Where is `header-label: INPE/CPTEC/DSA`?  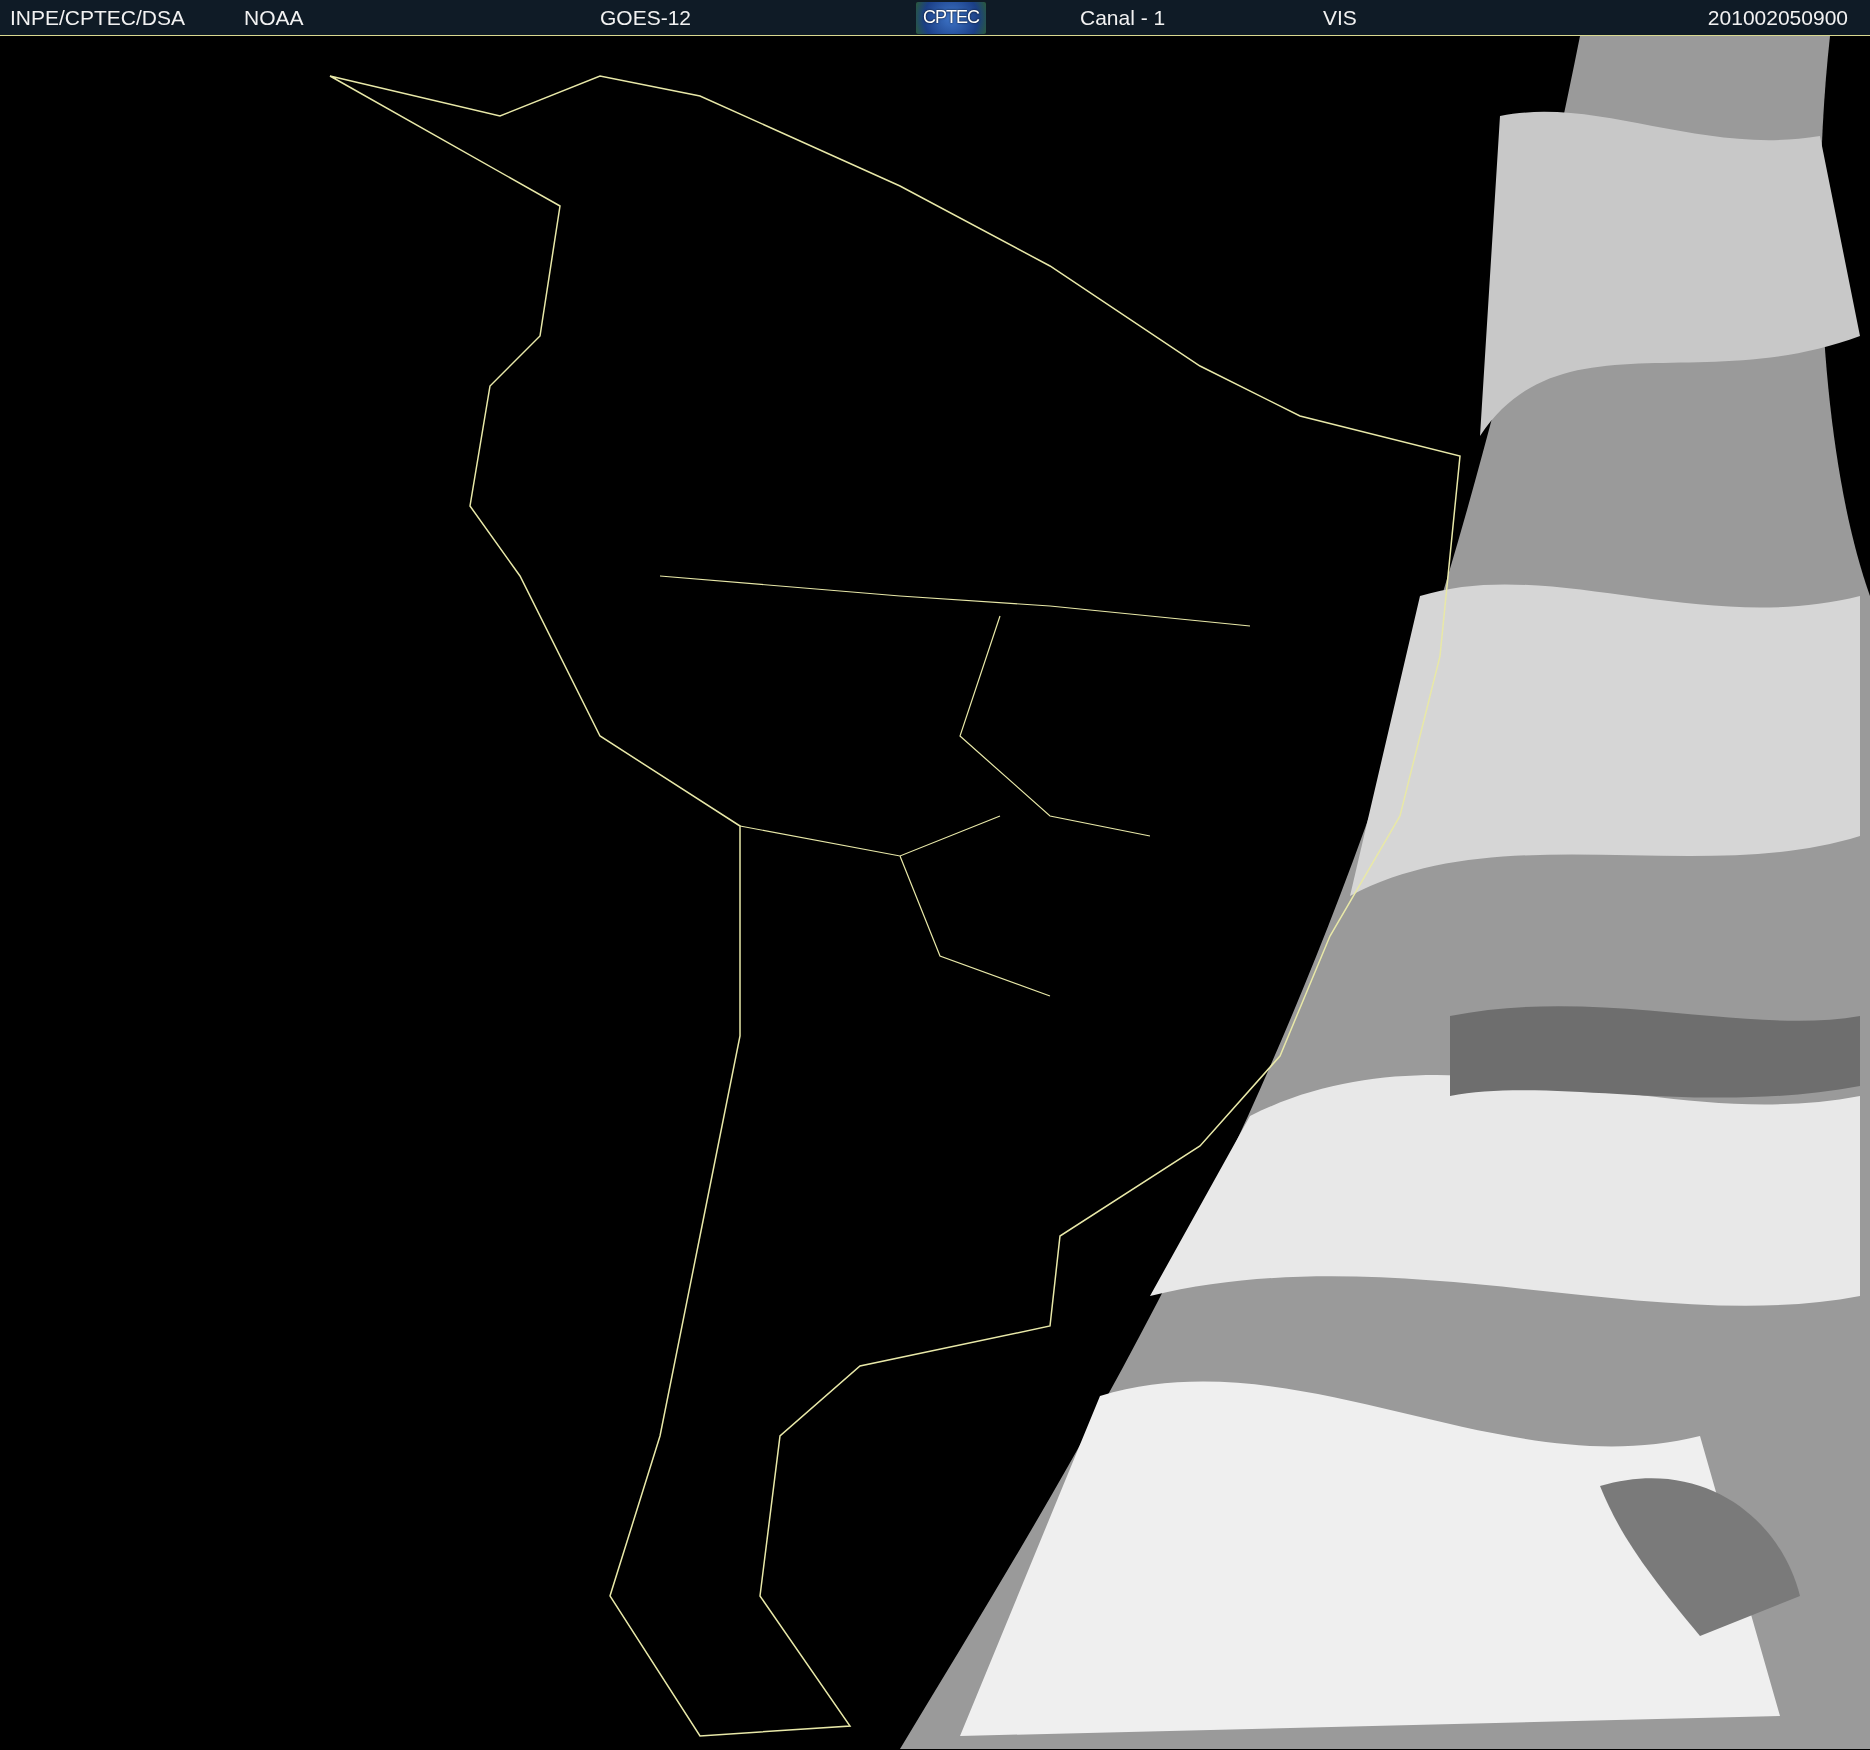 header-label: INPE/CPTEC/DSA is located at coordinates (98, 17).